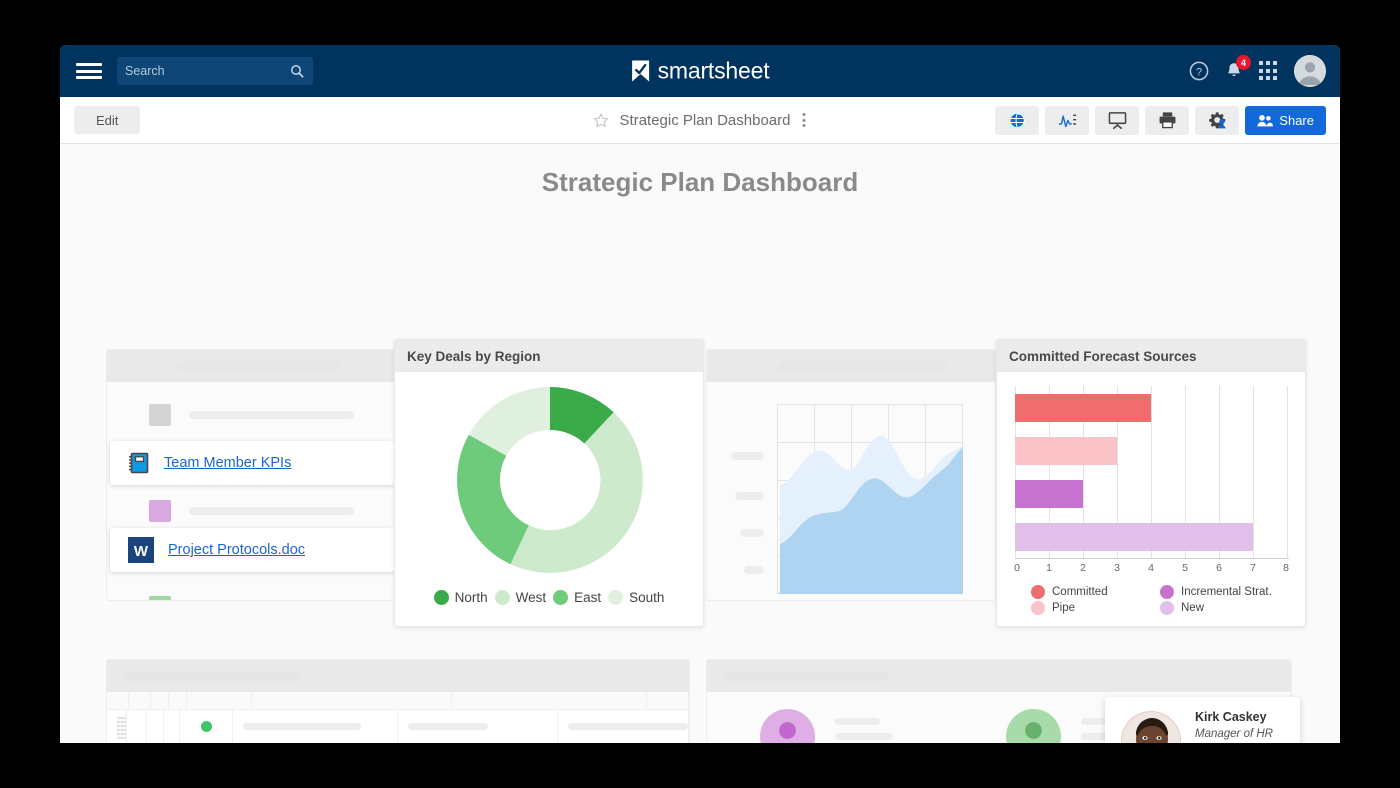 The height and width of the screenshot is (788, 1400). Describe the element at coordinates (700, 182) in the screenshot. I see `dashboard-title: Strategic Plan Dashboard` at that location.